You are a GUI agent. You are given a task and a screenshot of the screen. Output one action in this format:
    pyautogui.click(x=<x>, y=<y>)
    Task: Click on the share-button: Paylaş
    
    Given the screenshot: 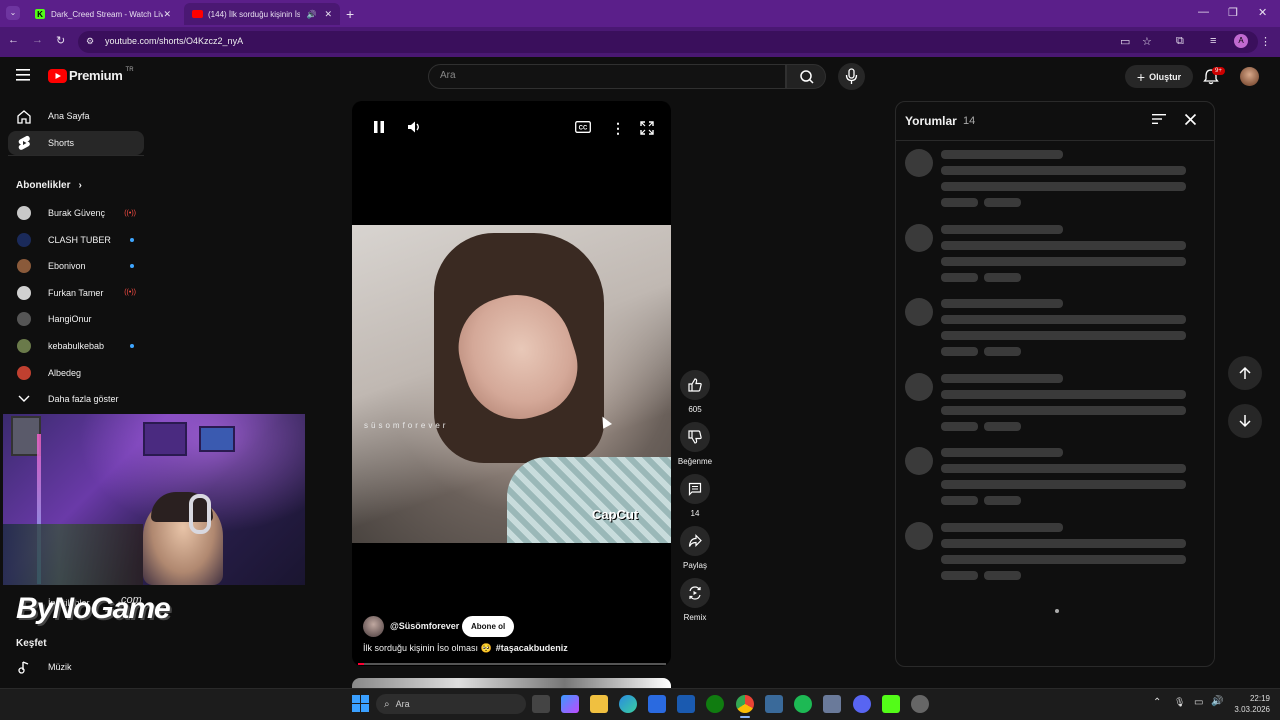 What is the action you would take?
    pyautogui.click(x=695, y=548)
    